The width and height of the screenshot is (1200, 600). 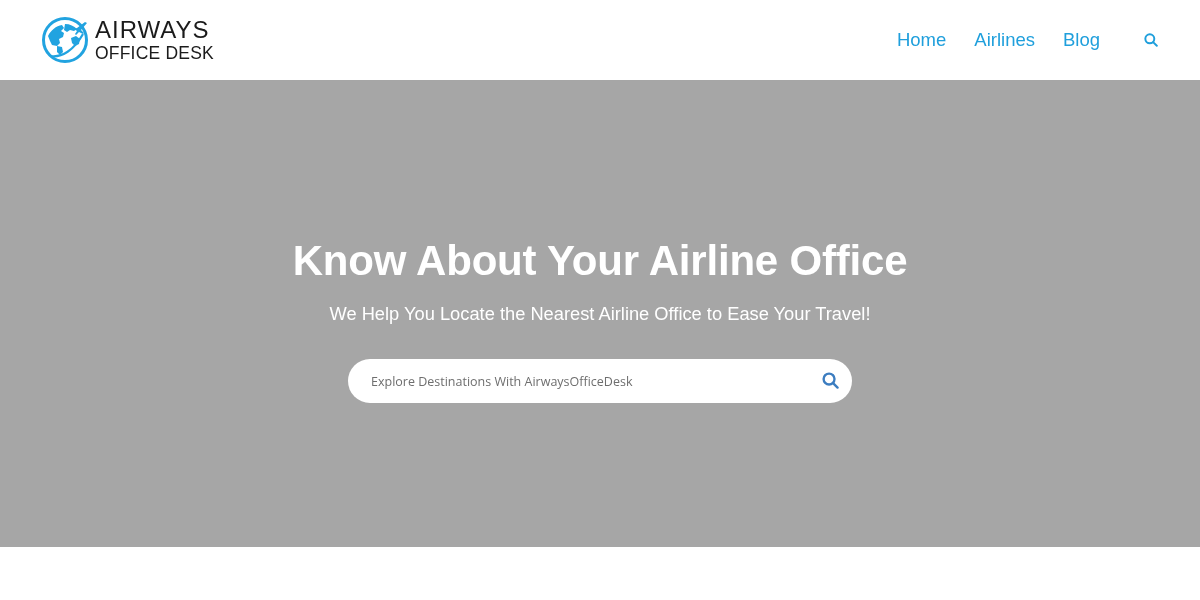 I want to click on nav-link: Blog, so click(x=1081, y=40).